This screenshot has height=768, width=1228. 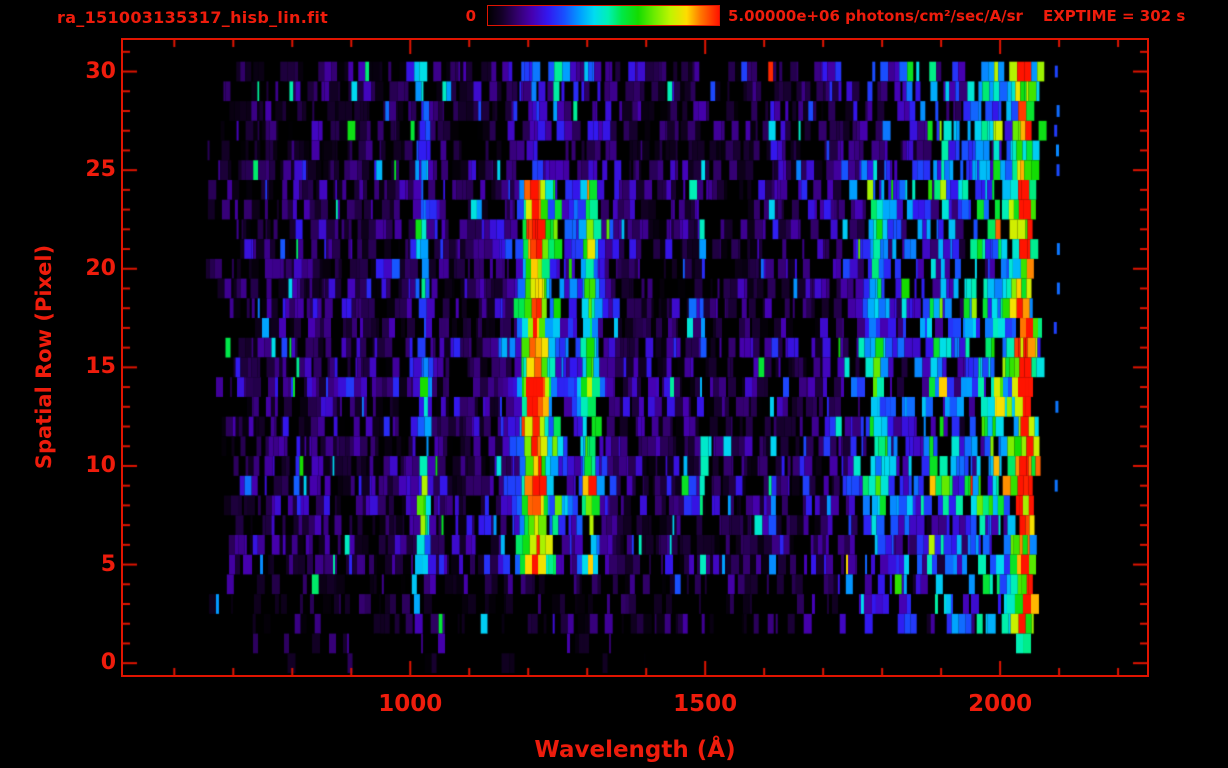 I want to click on y-tick-label: 20, so click(x=100, y=268).